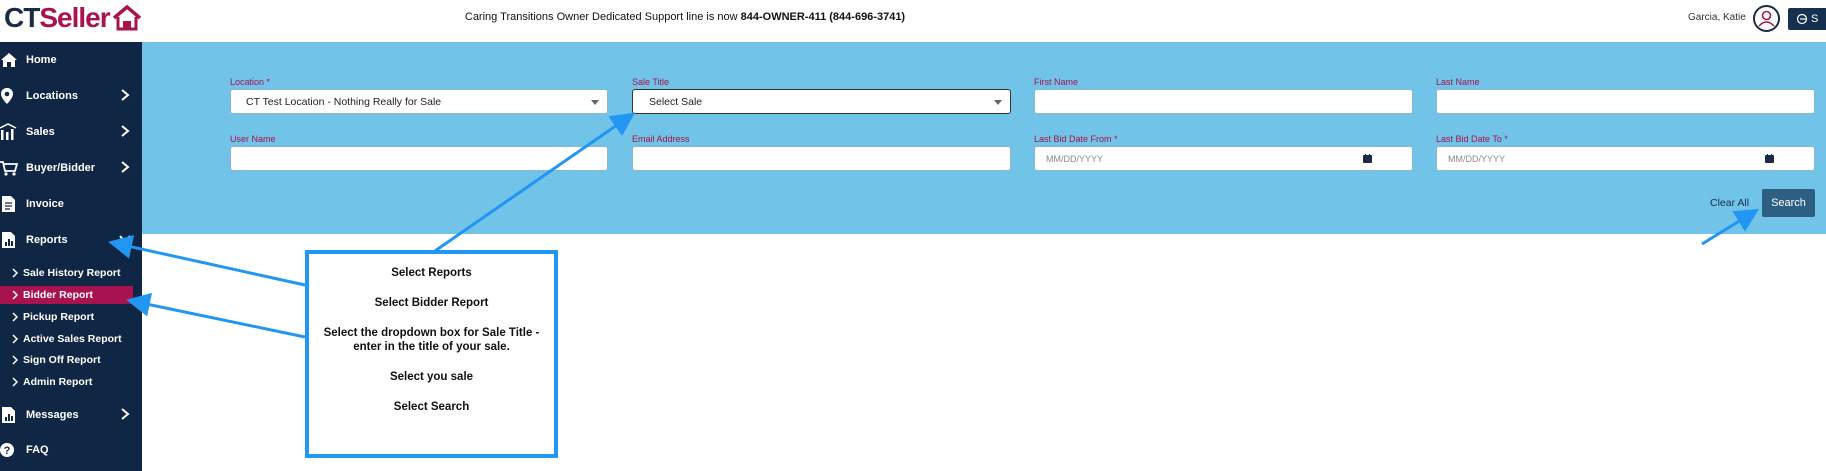 This screenshot has width=1826, height=471. What do you see at coordinates (1056, 82) in the screenshot?
I see `first-name-label: First Name` at bounding box center [1056, 82].